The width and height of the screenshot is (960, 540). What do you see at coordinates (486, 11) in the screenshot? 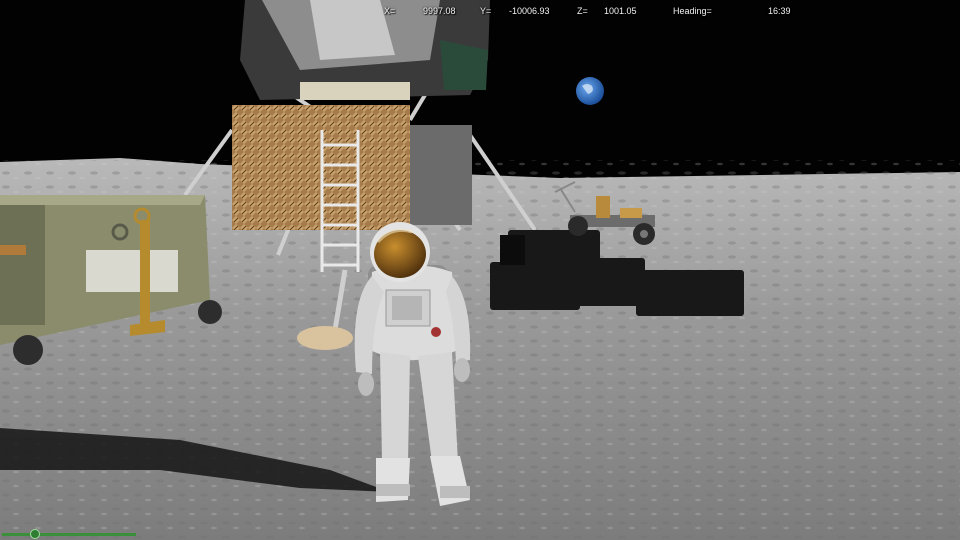
I see `y-label: Y=` at bounding box center [486, 11].